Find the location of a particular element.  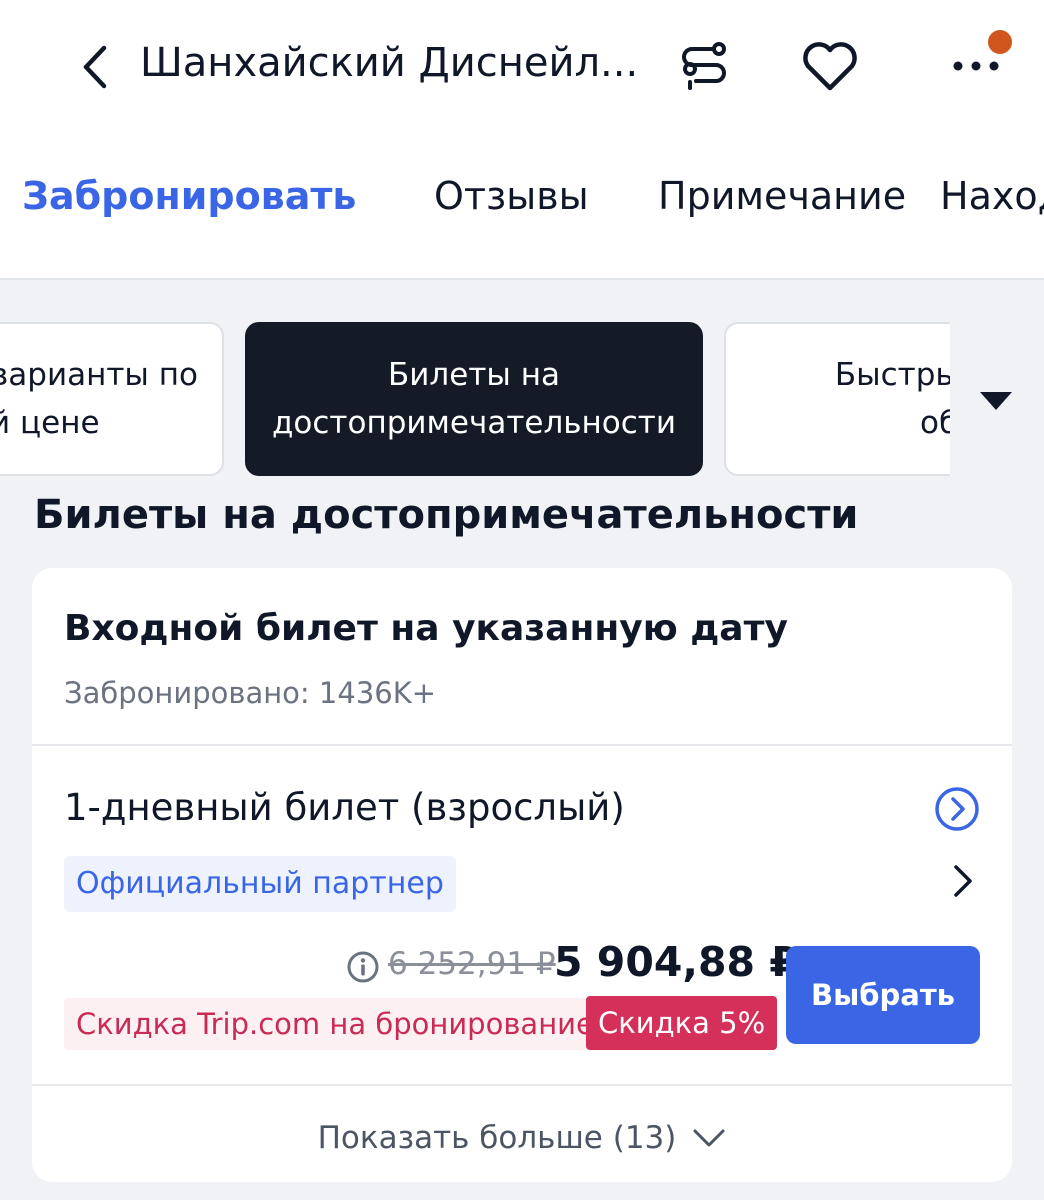

notification-dot is located at coordinates (1000, 42).